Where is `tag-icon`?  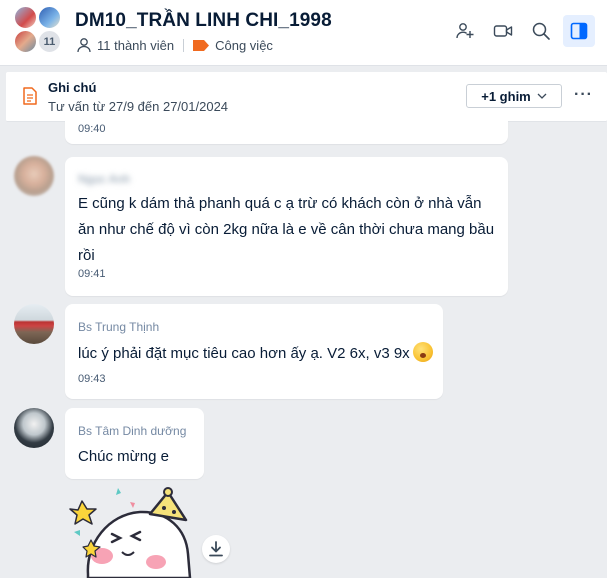
tag-icon is located at coordinates (201, 45).